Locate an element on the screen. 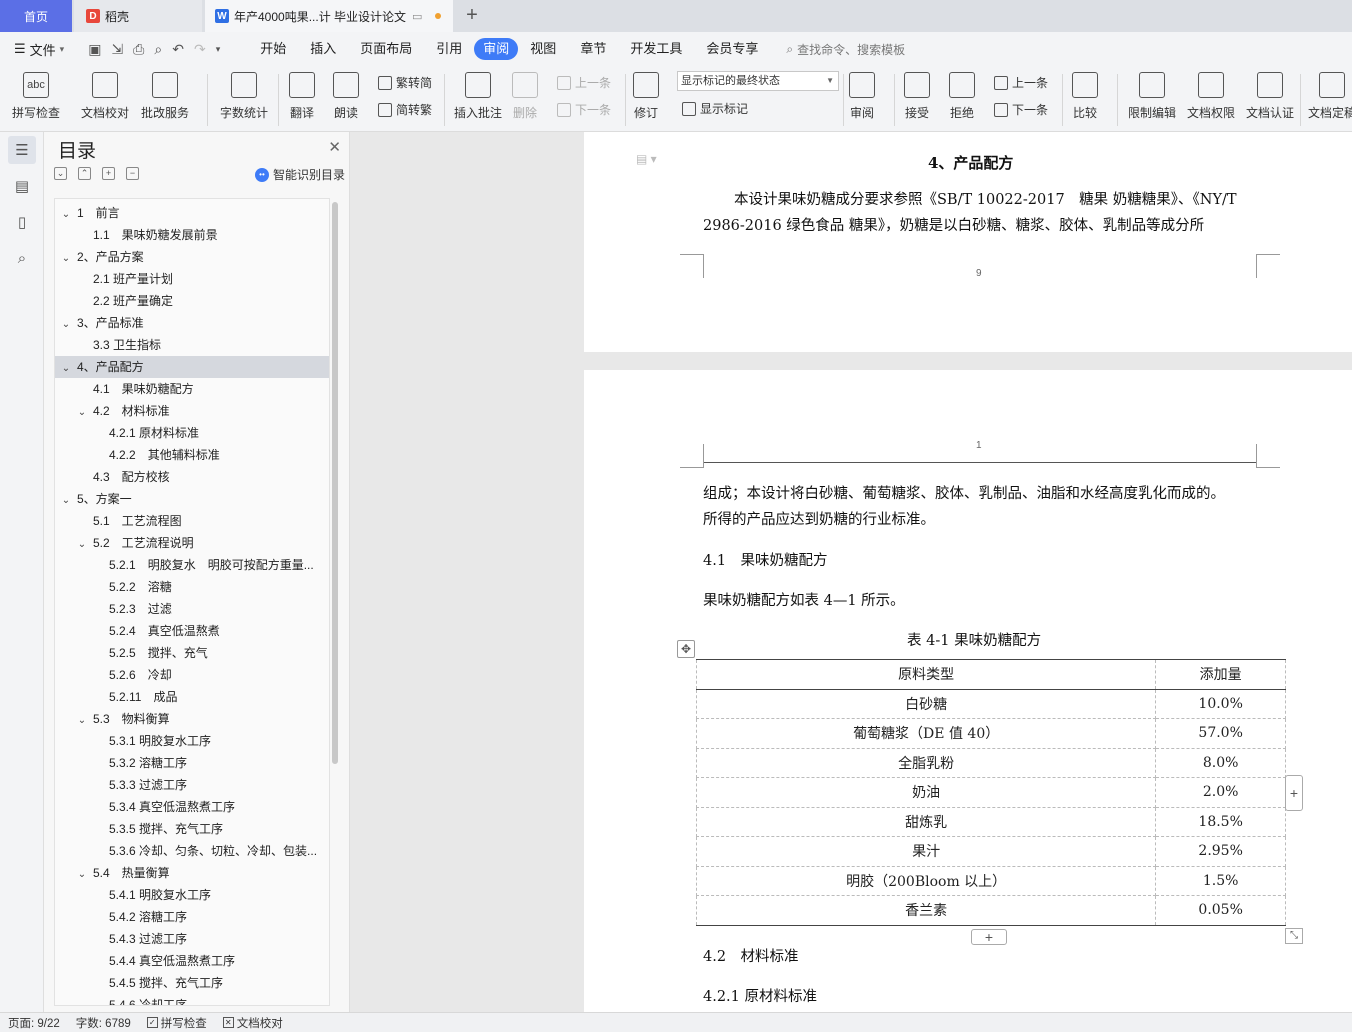 The width and height of the screenshot is (1352, 1032). toc-item: ⌄ 5.3 物料衡算 is located at coordinates (192, 719).